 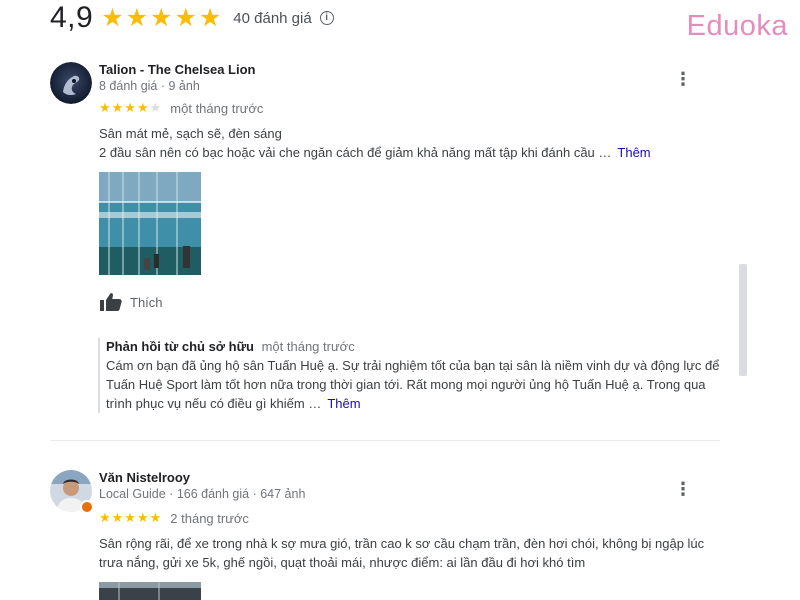 What do you see at coordinates (146, 302) in the screenshot?
I see `like-label: Thích` at bounding box center [146, 302].